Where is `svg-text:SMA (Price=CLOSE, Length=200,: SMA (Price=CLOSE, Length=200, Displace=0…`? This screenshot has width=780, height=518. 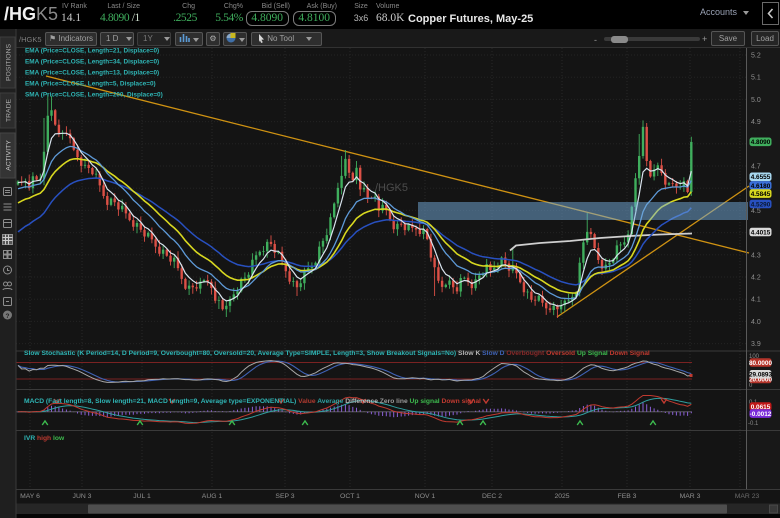 svg-text:SMA (Price=CLOSE, Length=200,: SMA (Price=CLOSE, Length=200, Displace=0… is located at coordinates (94, 95).